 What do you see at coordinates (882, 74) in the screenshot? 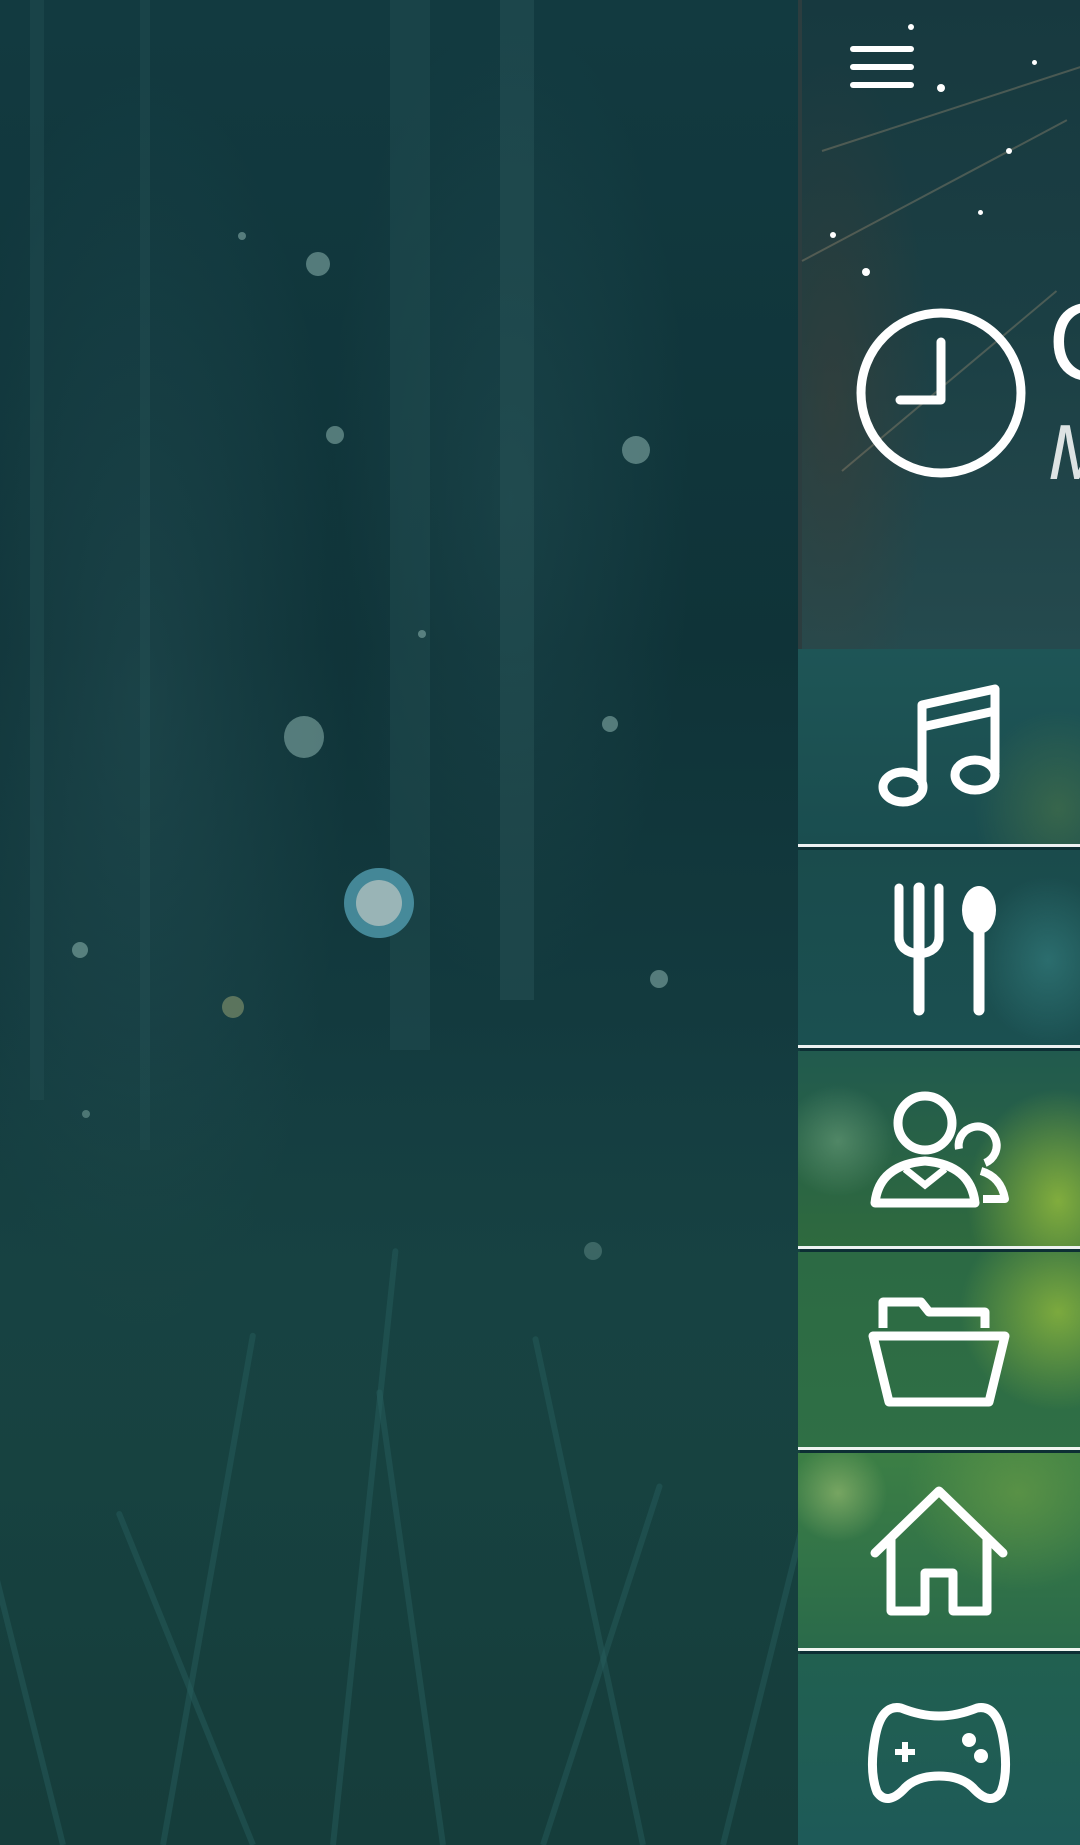
I see `hamburger-menu-button` at bounding box center [882, 74].